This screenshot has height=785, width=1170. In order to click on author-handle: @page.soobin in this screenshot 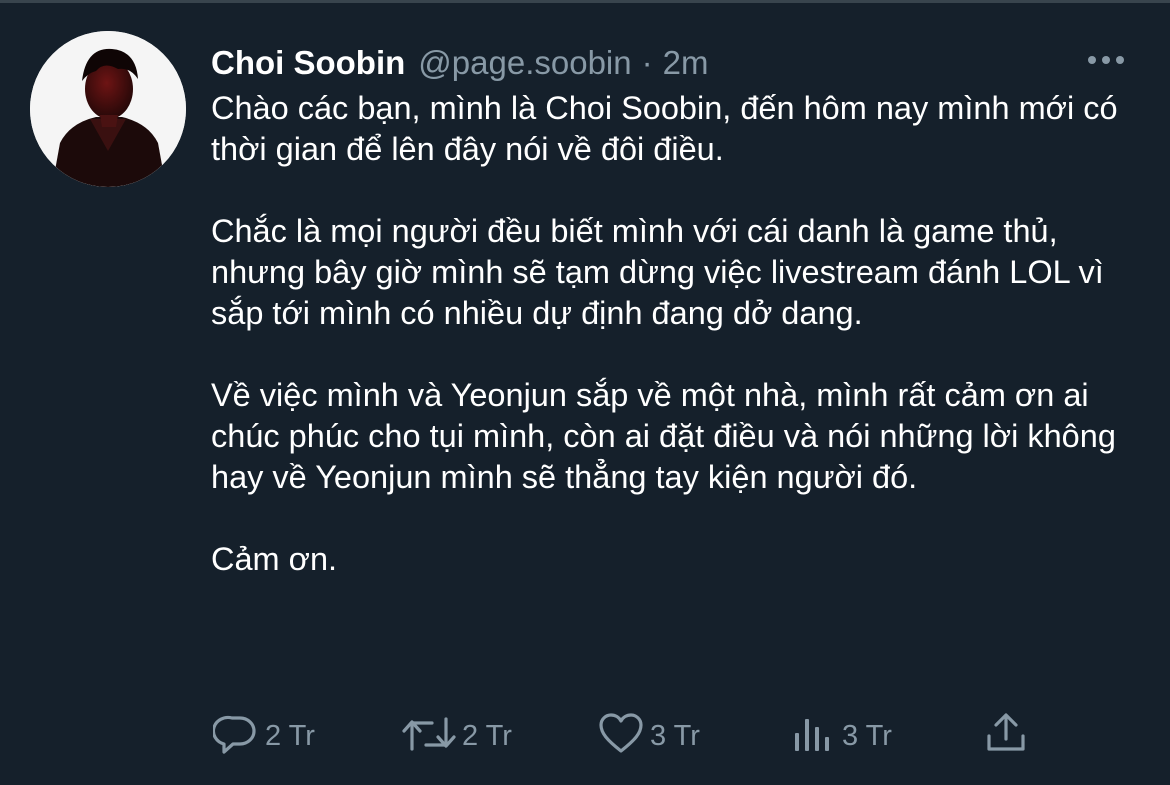, I will do `click(524, 63)`.